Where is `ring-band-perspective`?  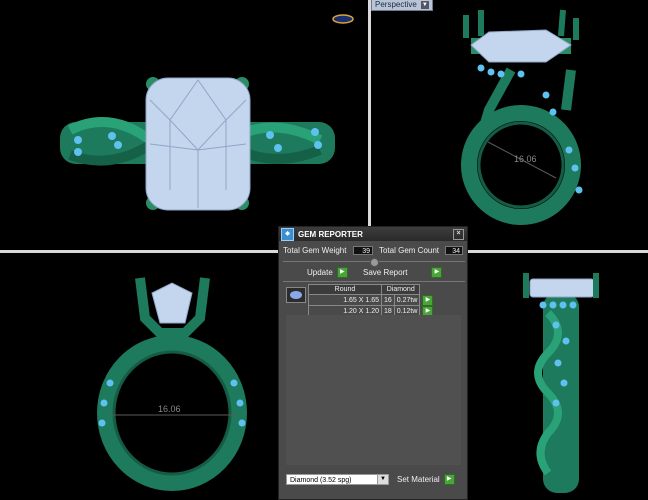 ring-band-perspective is located at coordinates (521, 165).